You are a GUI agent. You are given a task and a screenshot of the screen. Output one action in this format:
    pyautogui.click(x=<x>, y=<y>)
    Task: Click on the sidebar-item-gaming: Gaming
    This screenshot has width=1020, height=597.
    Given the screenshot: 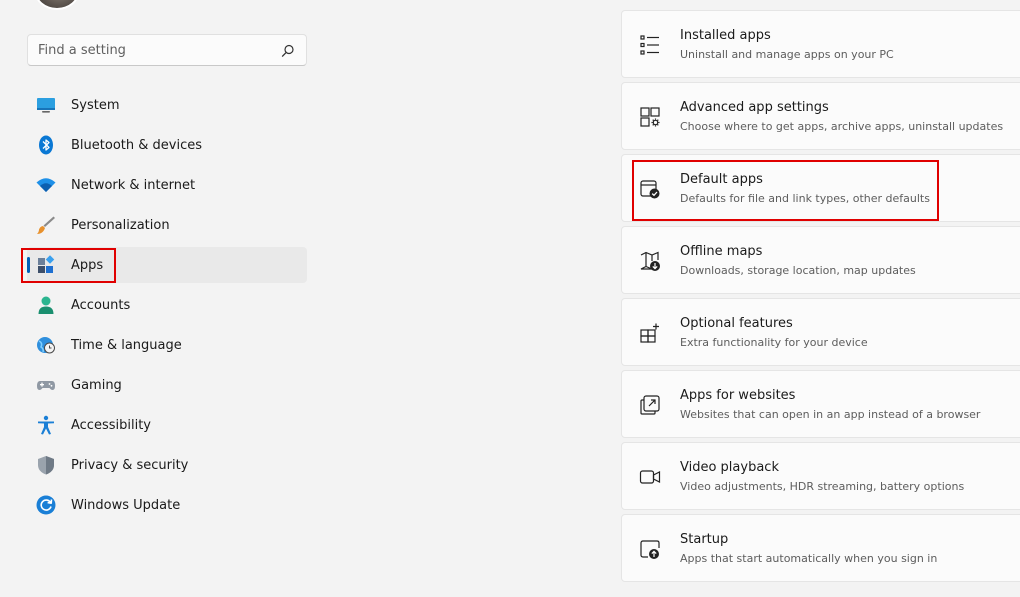 What is the action you would take?
    pyautogui.click(x=167, y=385)
    